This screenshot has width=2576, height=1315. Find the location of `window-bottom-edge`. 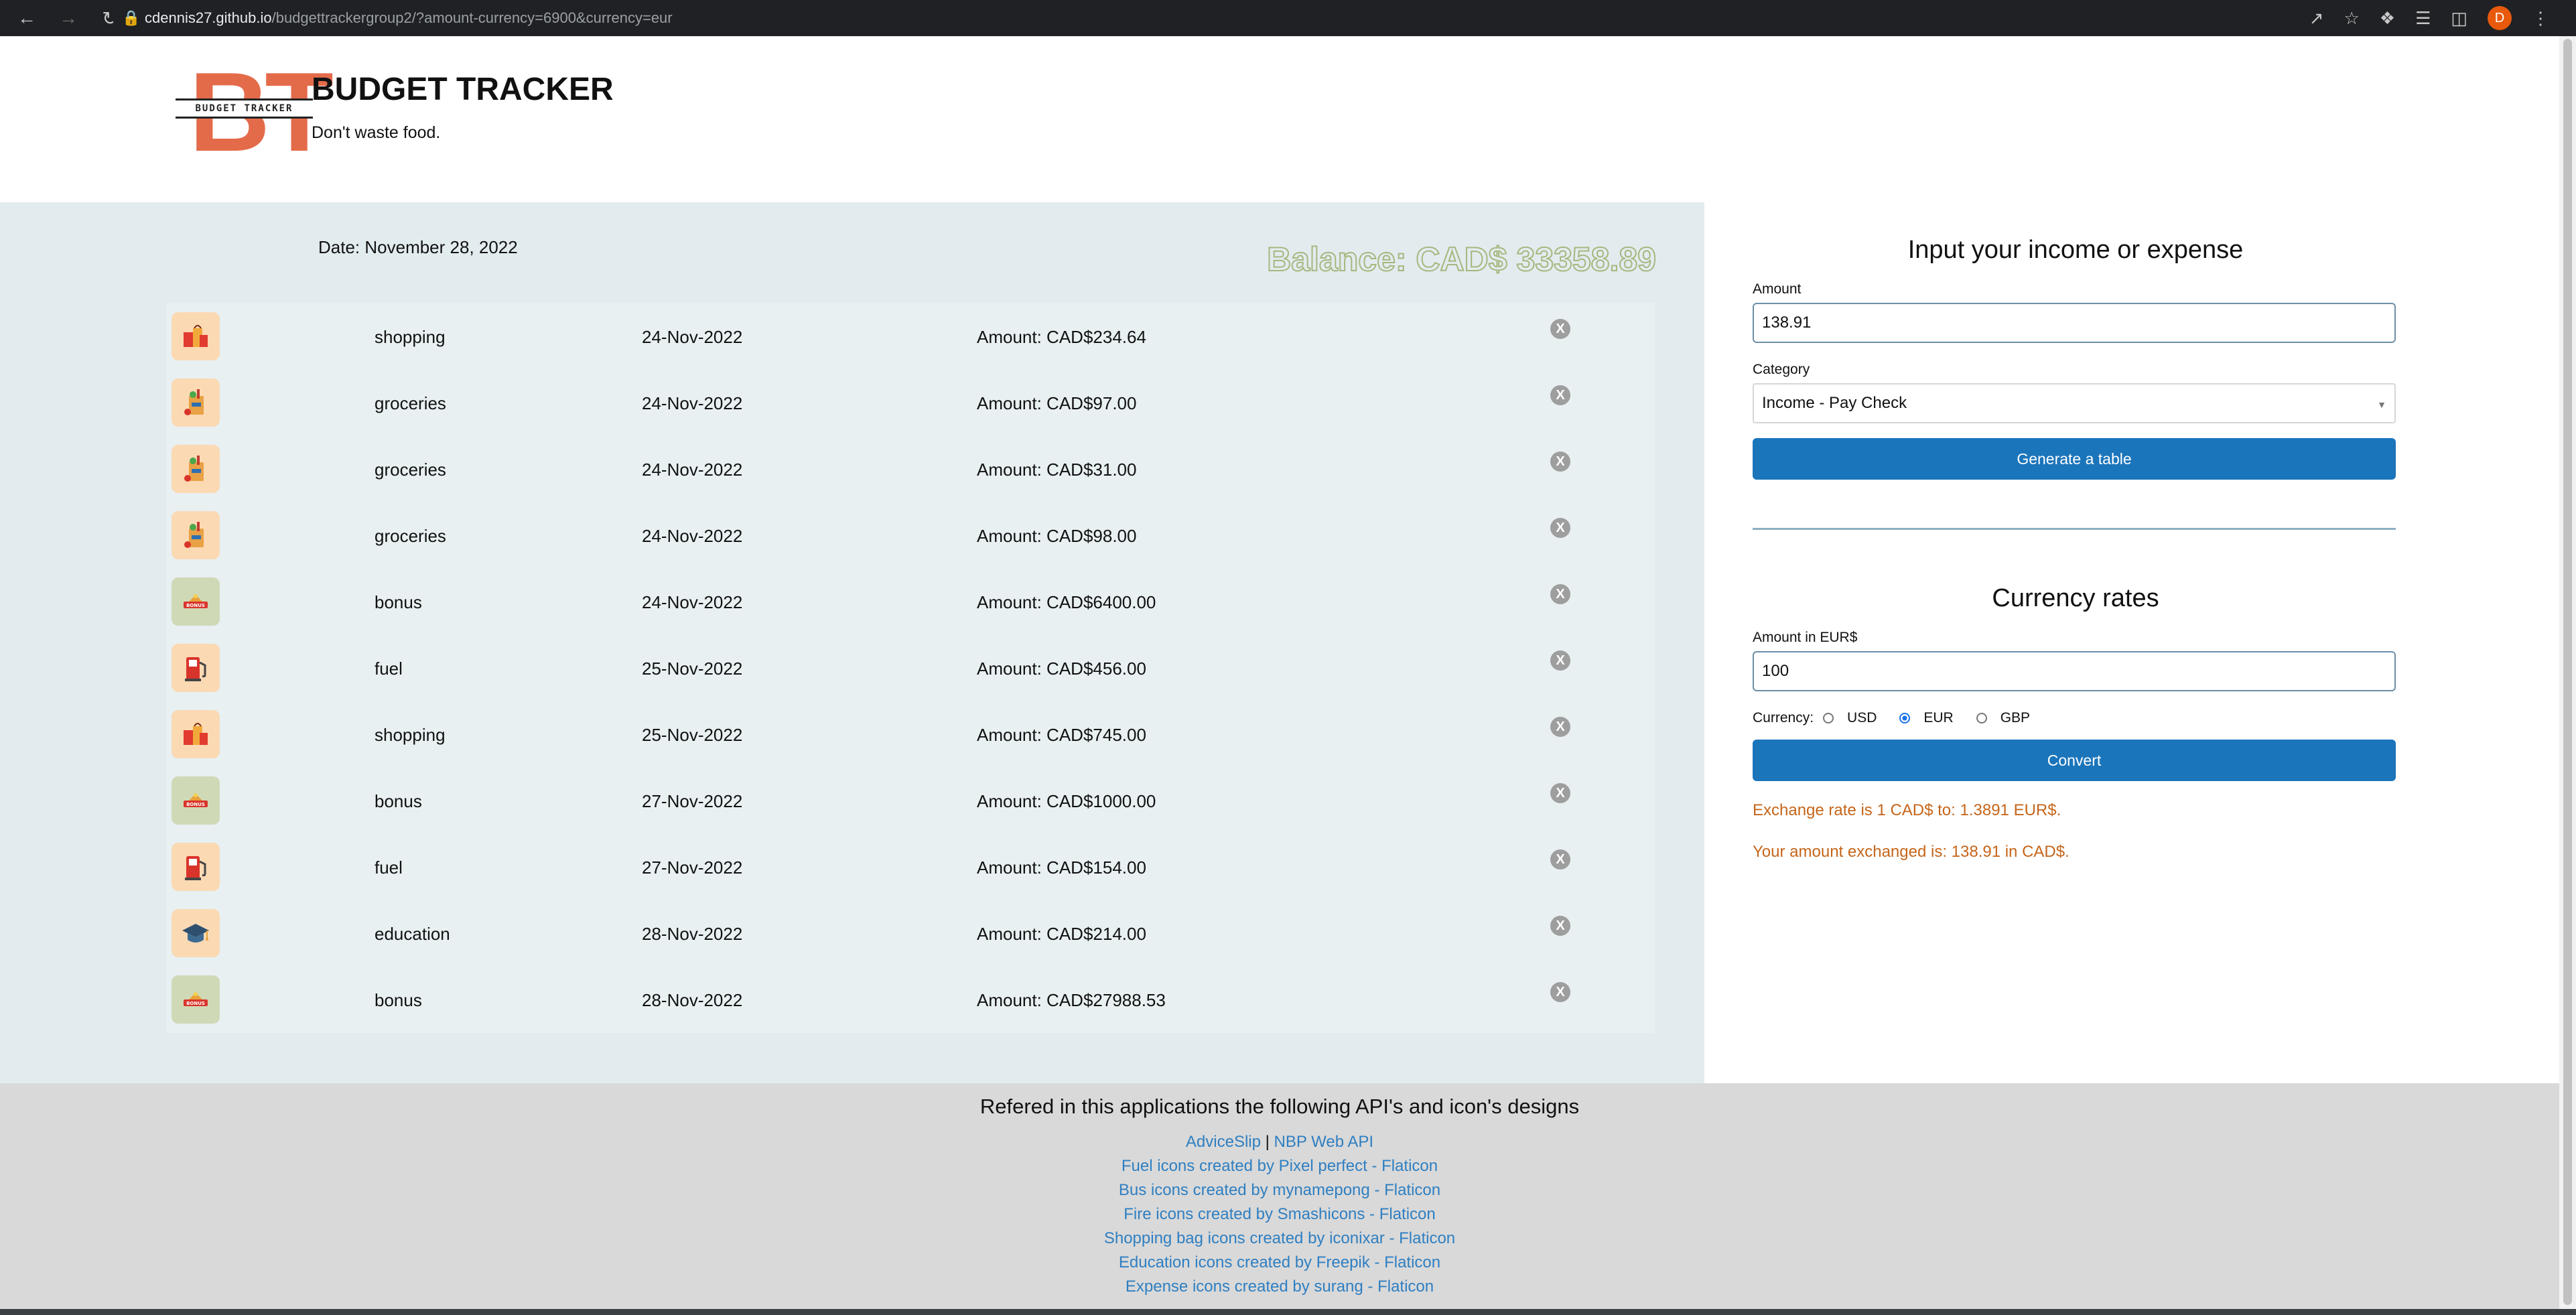

window-bottom-edge is located at coordinates (1288, 1312).